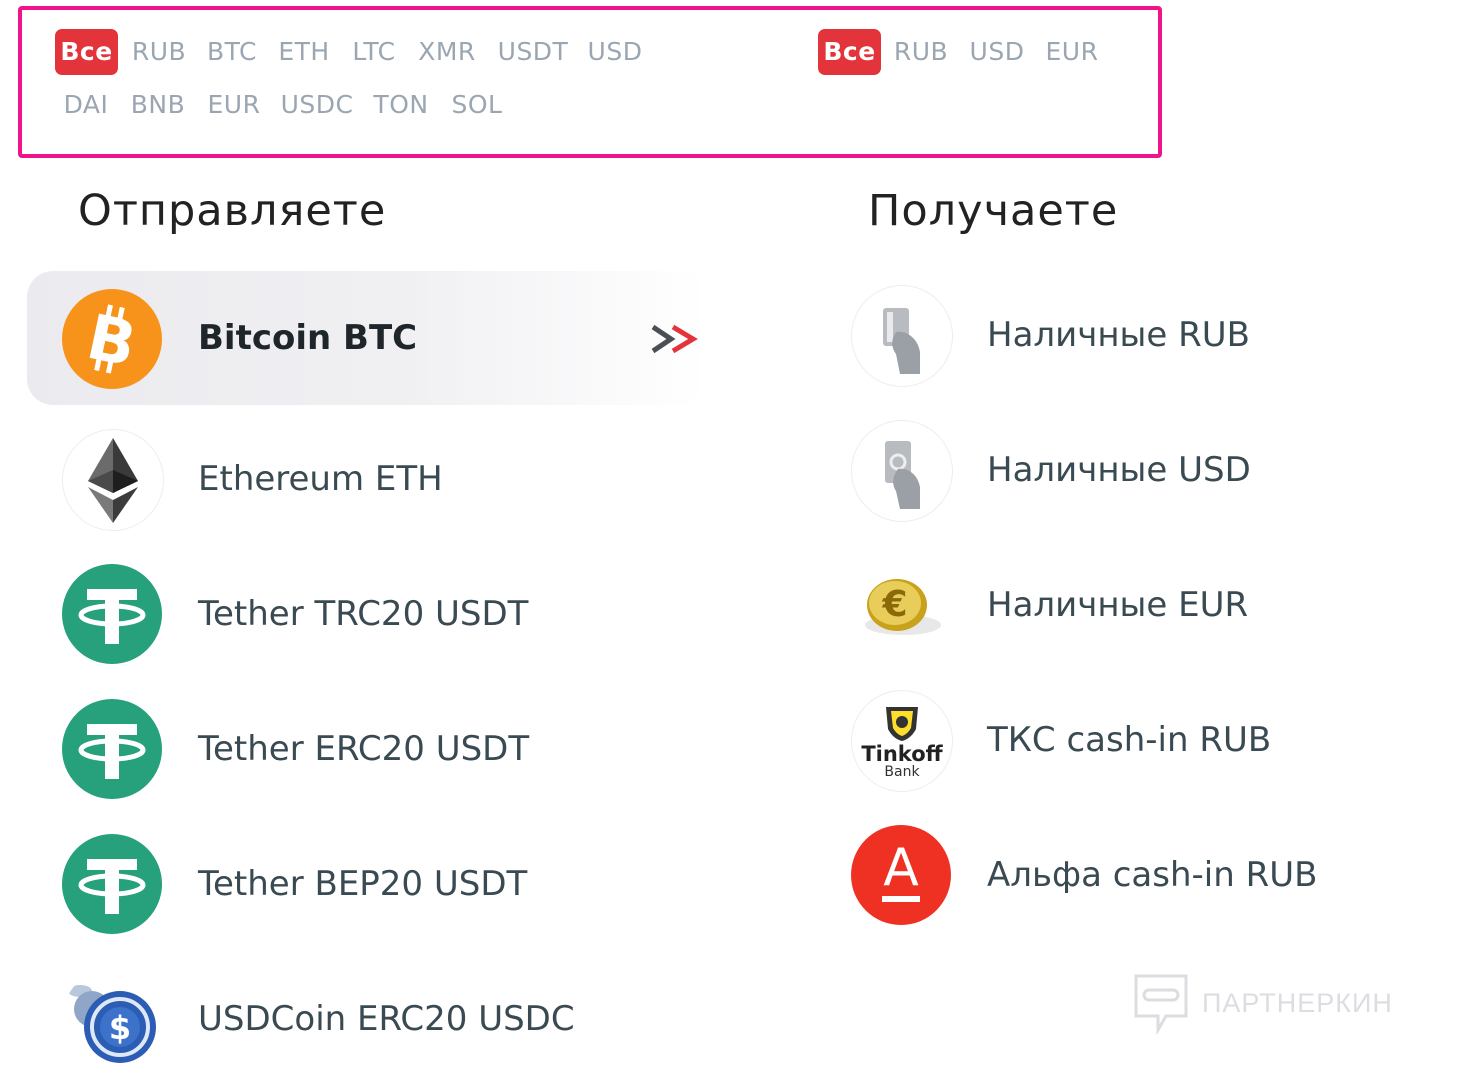 The width and height of the screenshot is (1477, 1088). What do you see at coordinates (849, 52) in the screenshot?
I see `receive-filter-all: Все` at bounding box center [849, 52].